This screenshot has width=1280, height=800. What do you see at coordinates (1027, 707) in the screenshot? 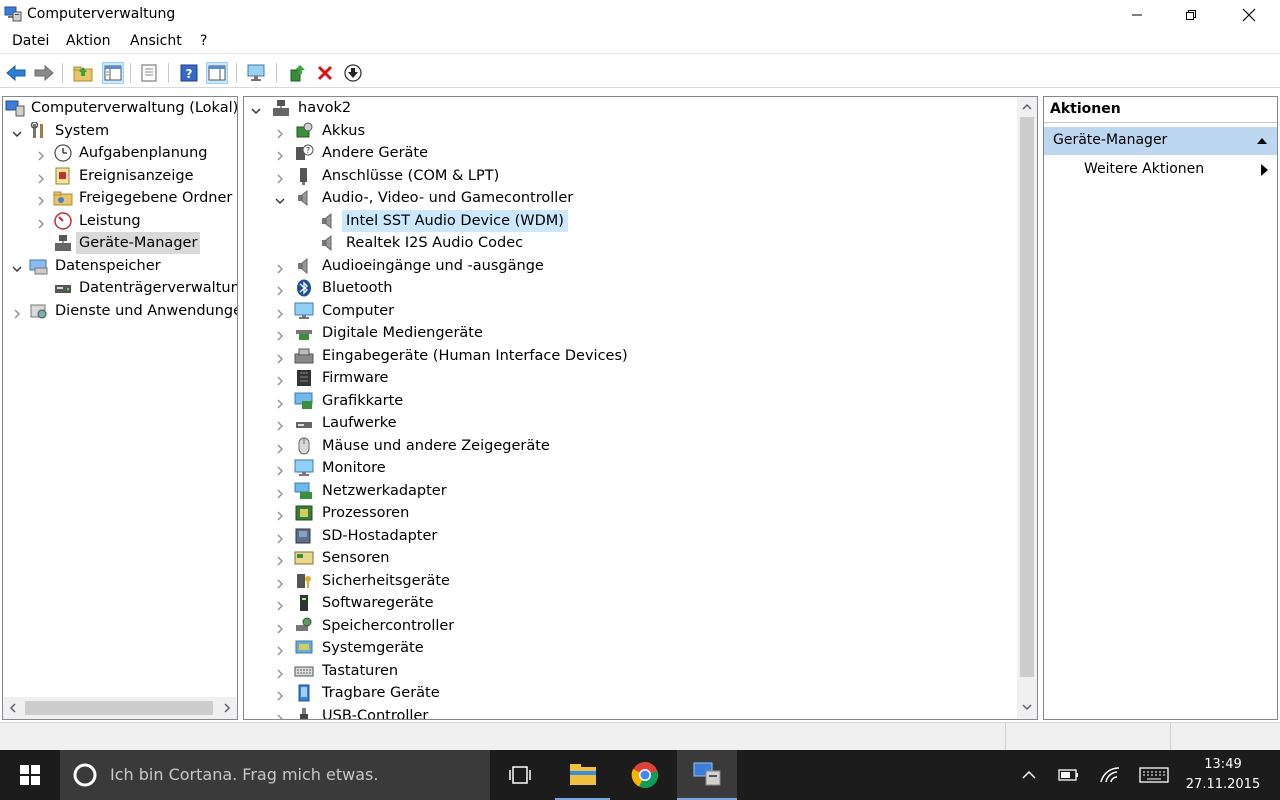
I see `scroll-down-icon` at bounding box center [1027, 707].